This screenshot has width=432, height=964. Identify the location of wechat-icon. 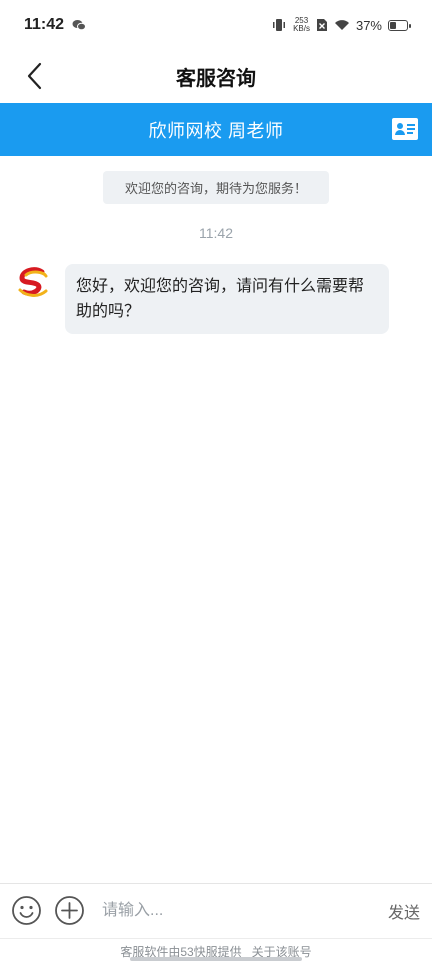
(79, 25).